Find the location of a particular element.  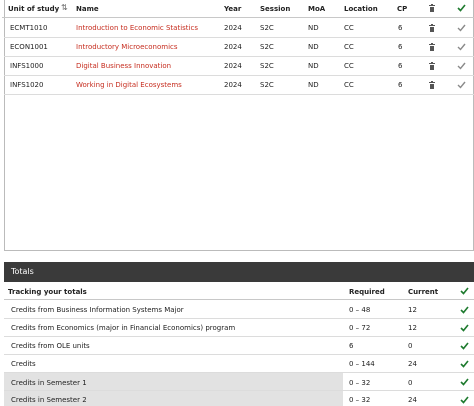

header-divider is located at coordinates (238, 17).